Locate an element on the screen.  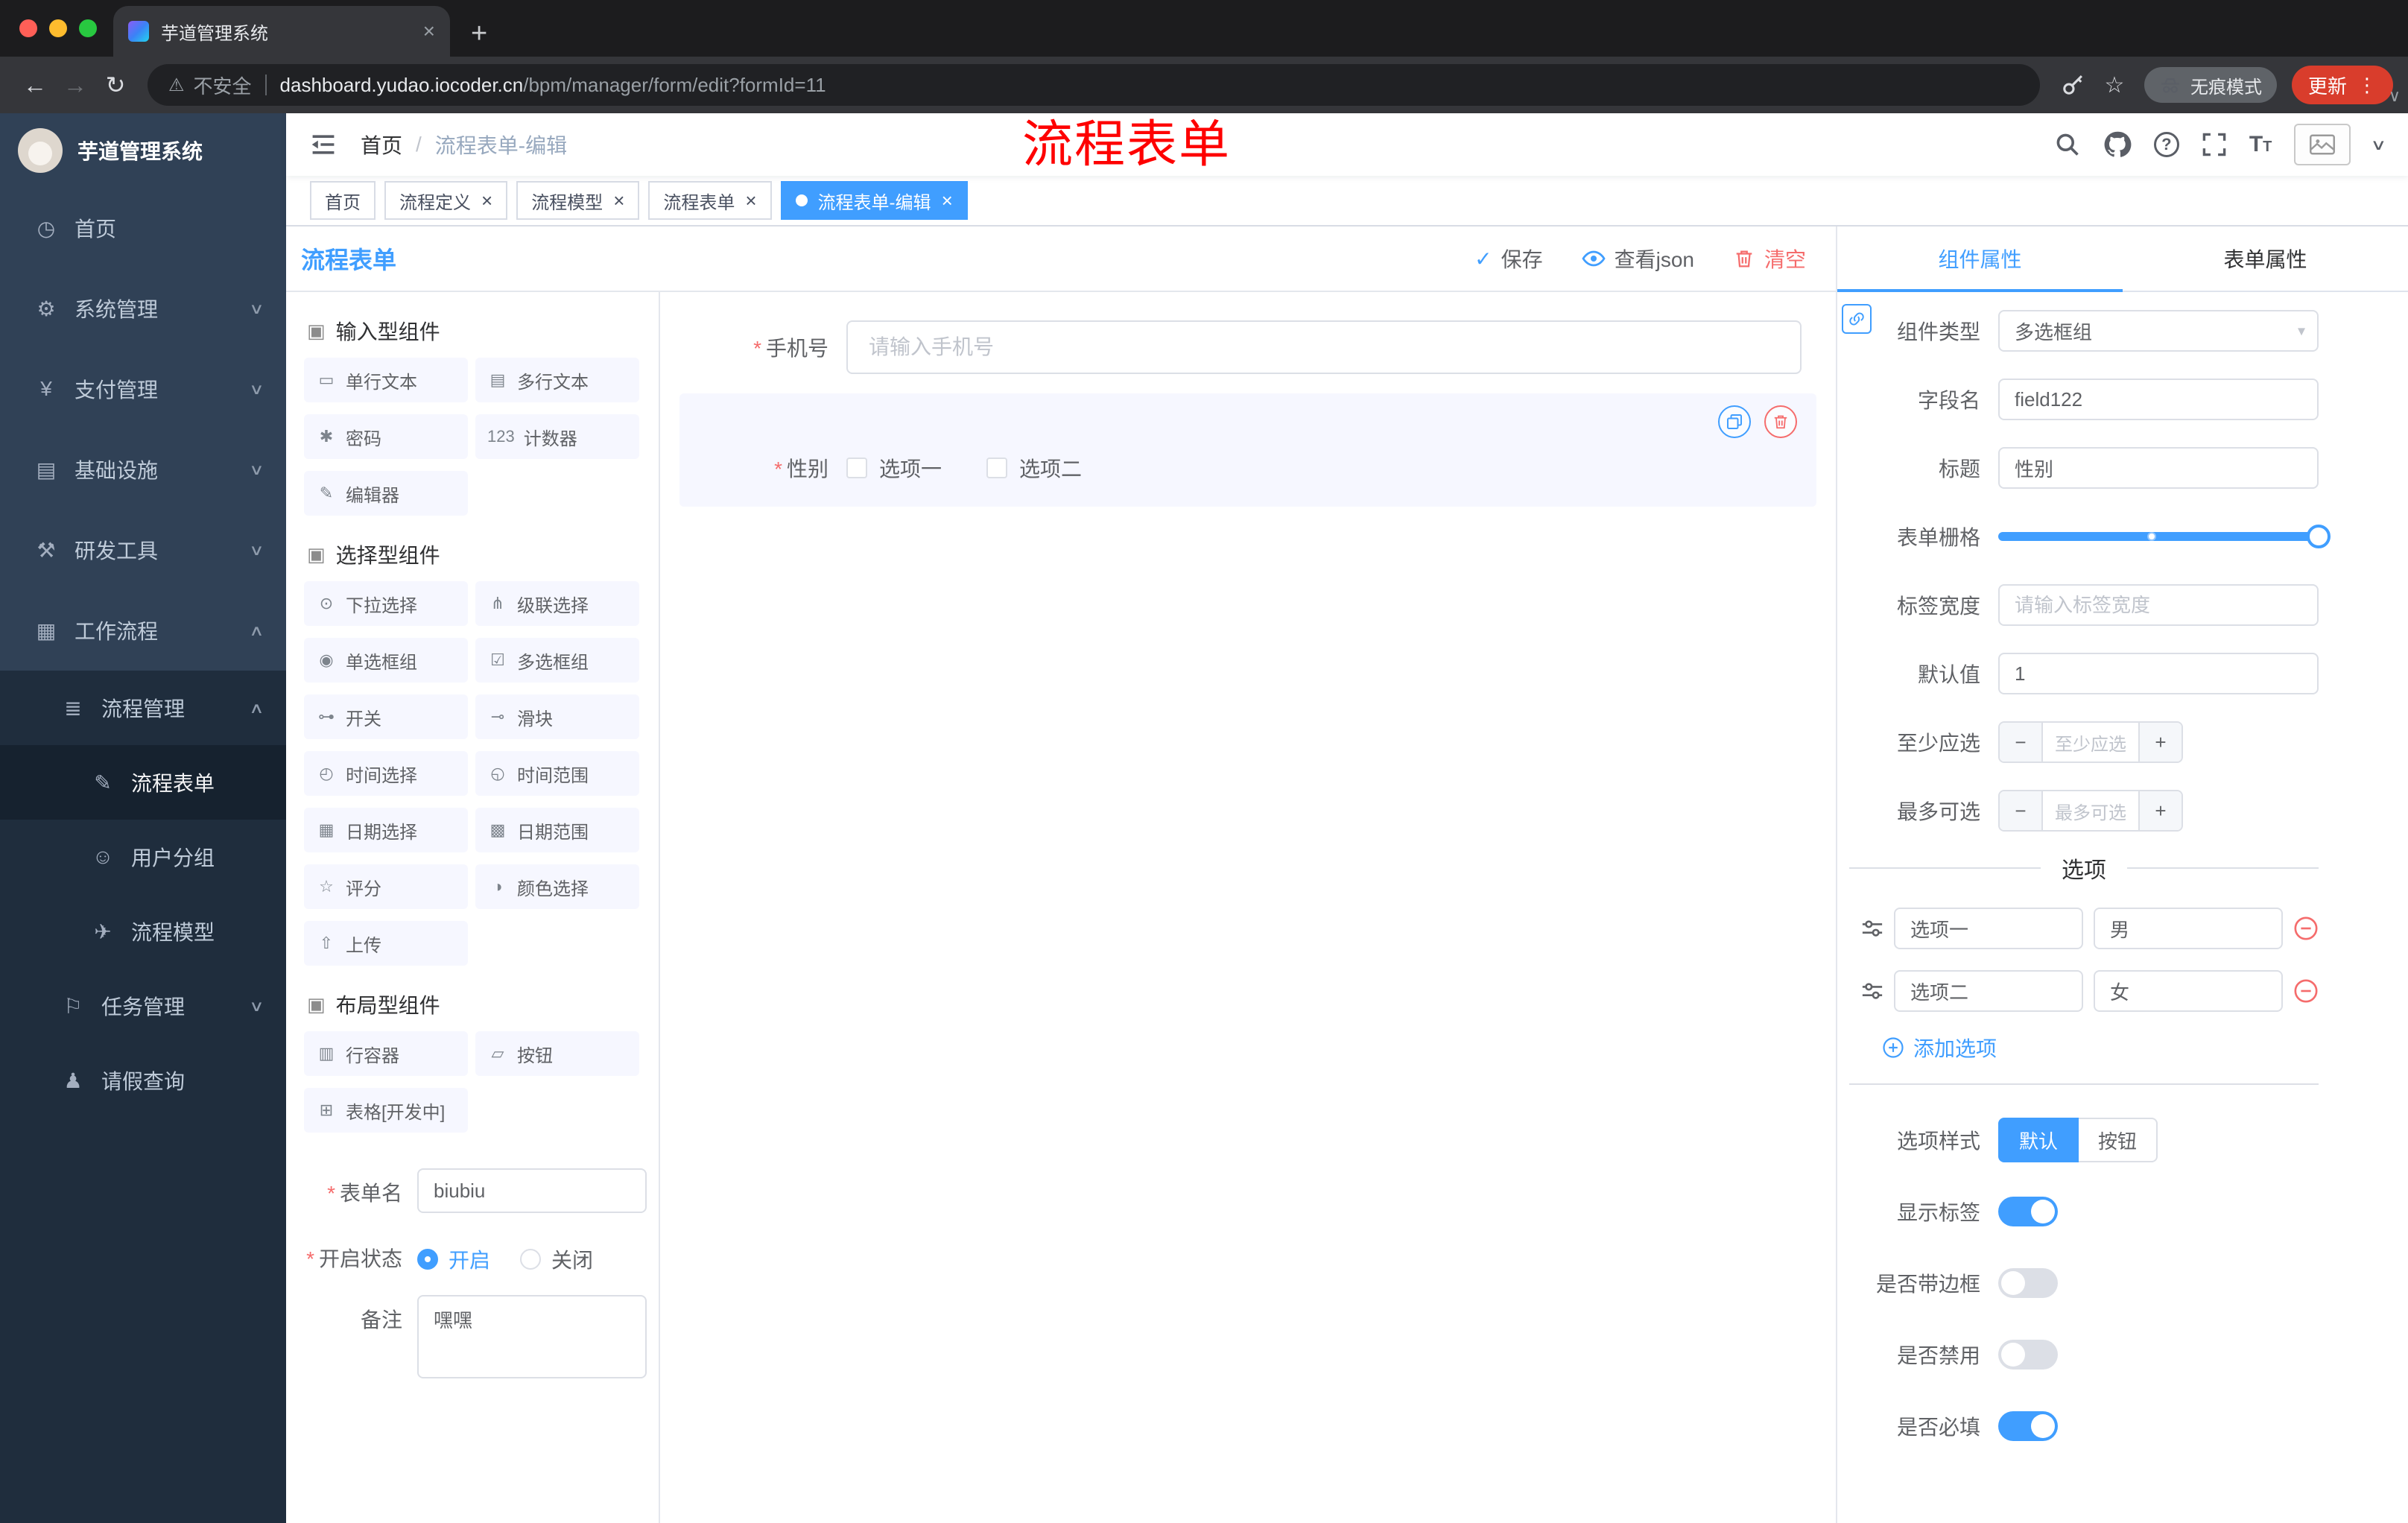
disabled-switch is located at coordinates (2028, 1355).